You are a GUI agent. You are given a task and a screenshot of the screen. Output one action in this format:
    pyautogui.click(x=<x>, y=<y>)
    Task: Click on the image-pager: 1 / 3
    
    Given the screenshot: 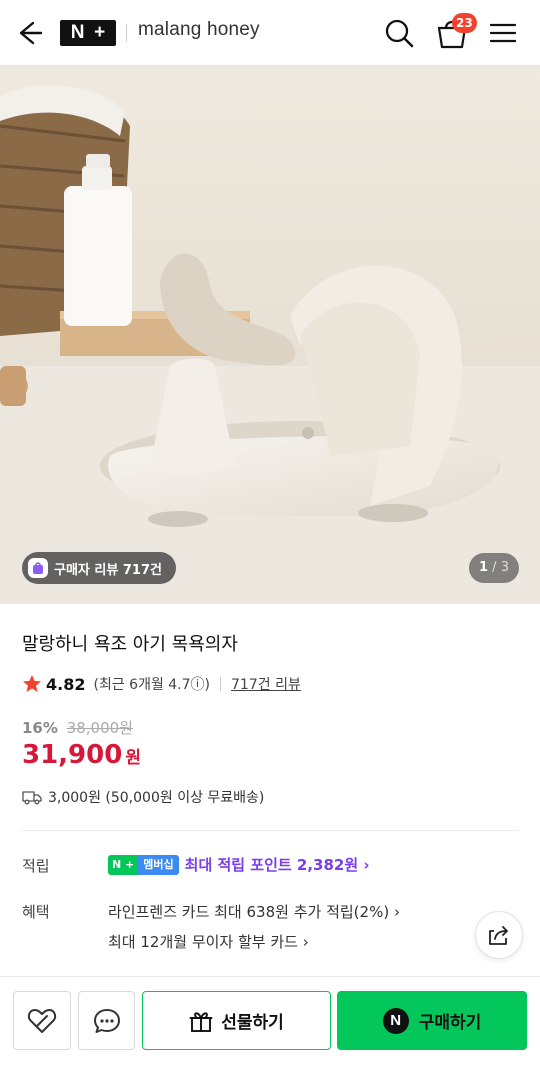 What is the action you would take?
    pyautogui.click(x=494, y=568)
    